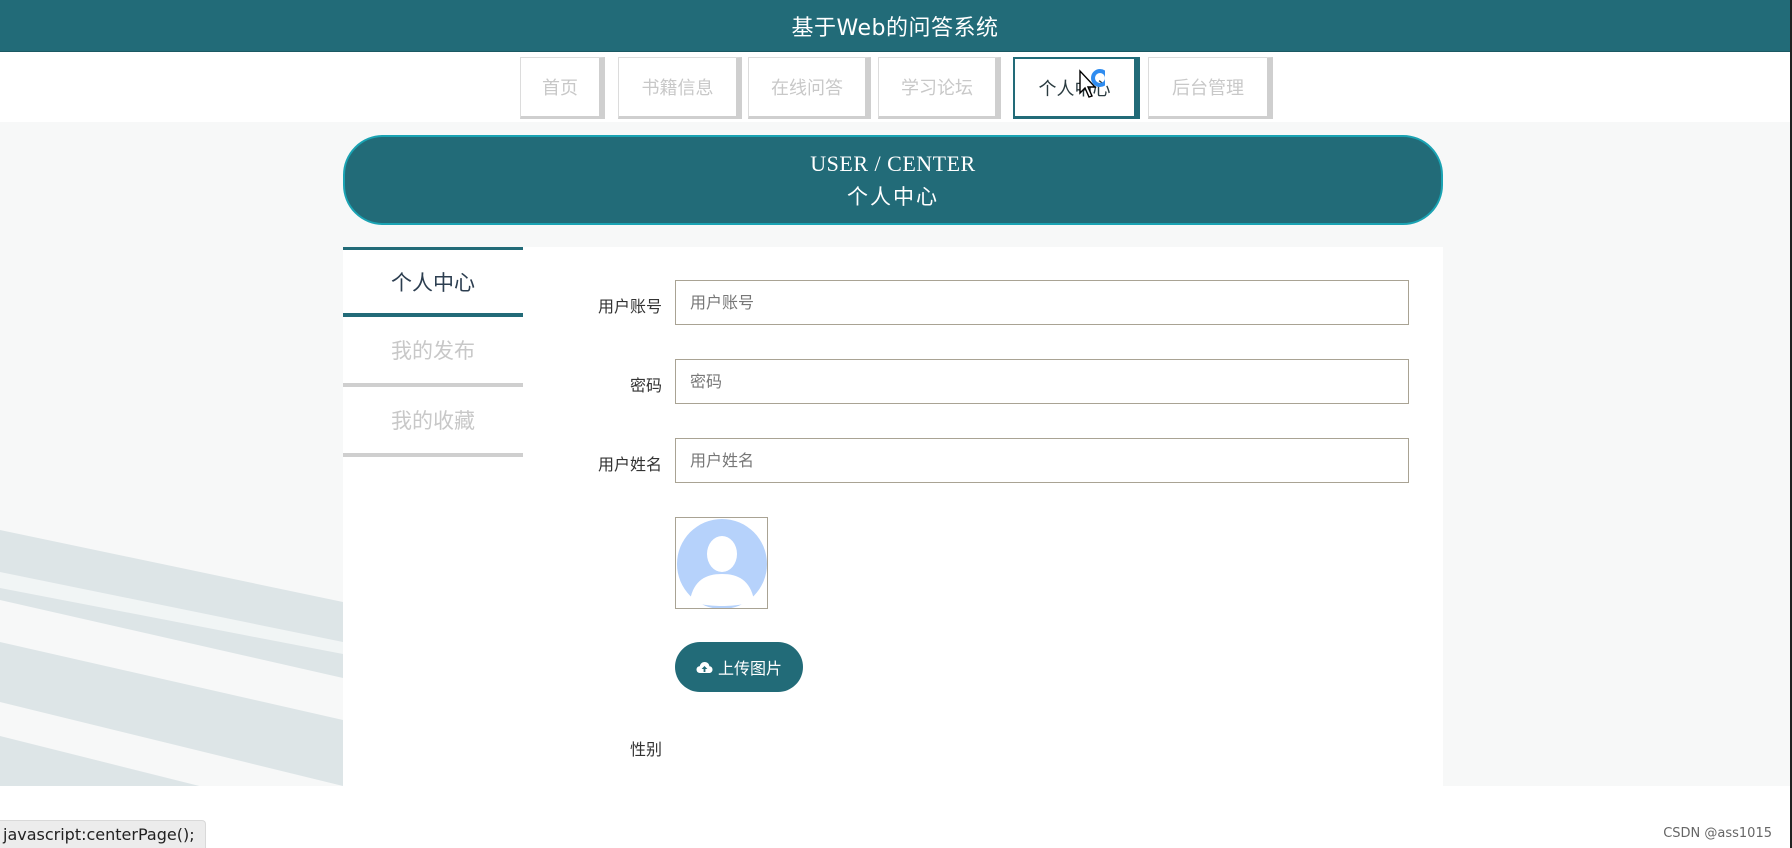 Image resolution: width=1792 pixels, height=848 pixels. I want to click on nav-item-user-center: 个人中心, so click(1076, 88).